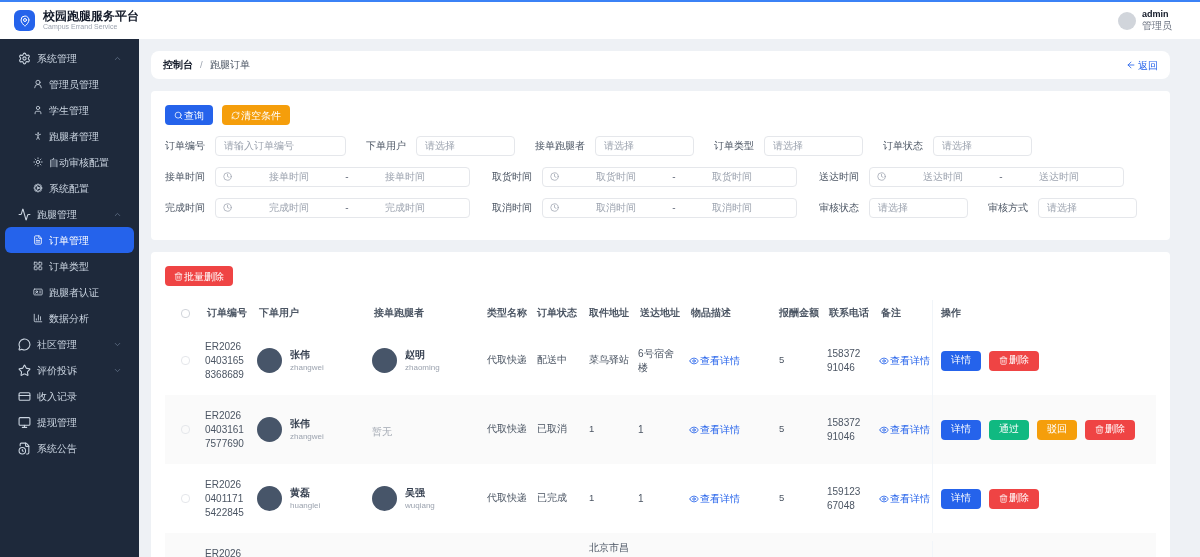 This screenshot has width=1200, height=557. I want to click on person-name: 黄磊, so click(300, 493).